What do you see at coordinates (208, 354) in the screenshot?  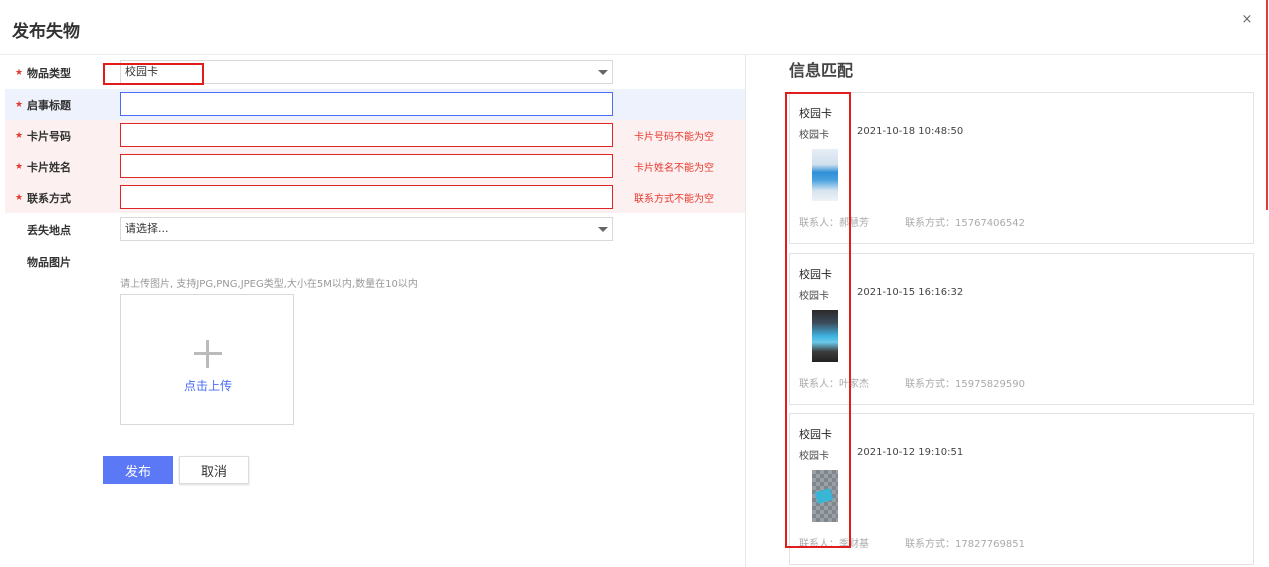 I see `plus-icon` at bounding box center [208, 354].